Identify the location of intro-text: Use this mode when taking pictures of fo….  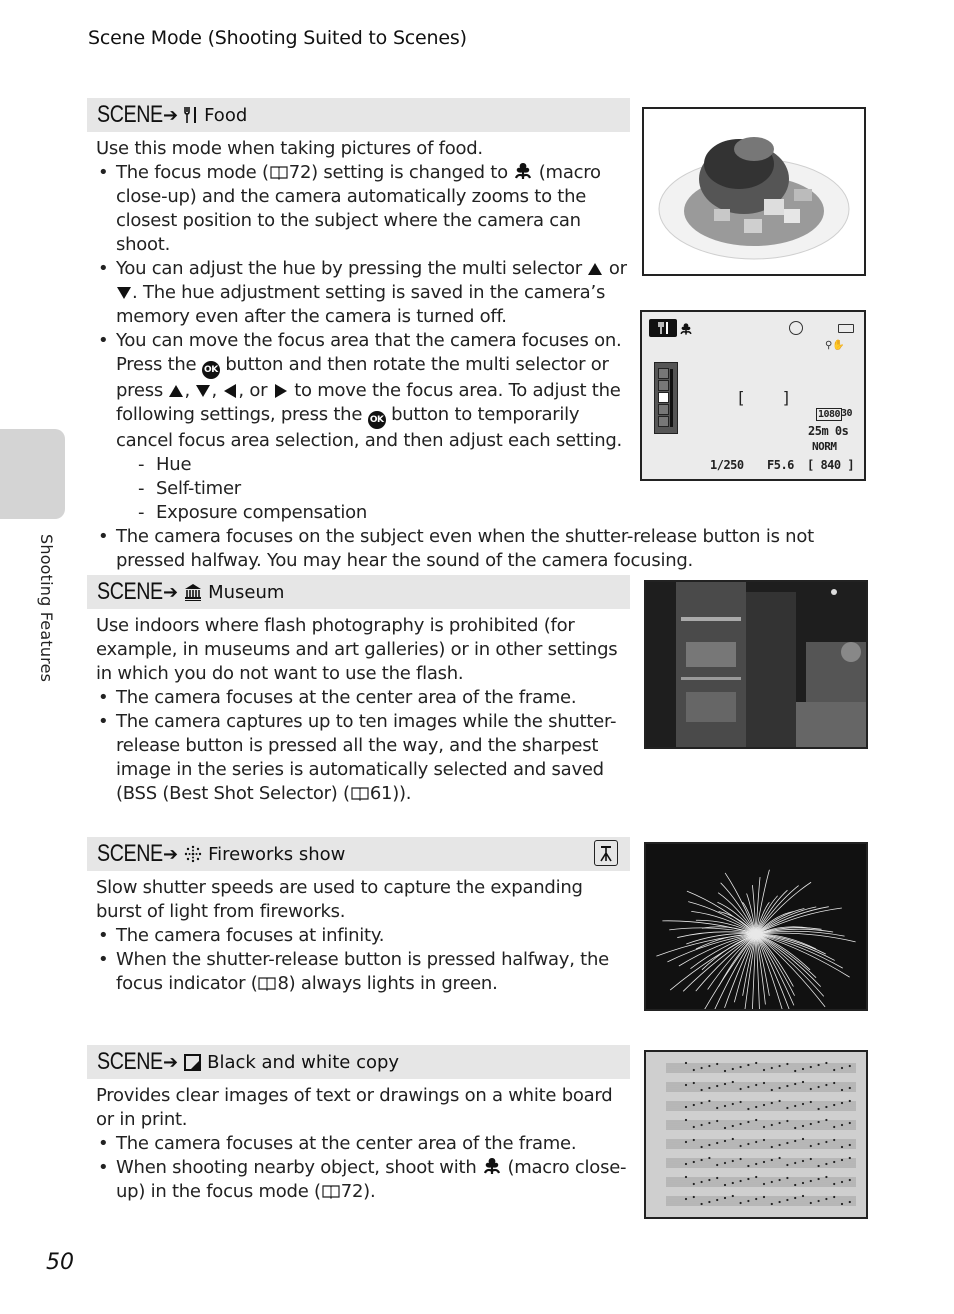
(289, 148).